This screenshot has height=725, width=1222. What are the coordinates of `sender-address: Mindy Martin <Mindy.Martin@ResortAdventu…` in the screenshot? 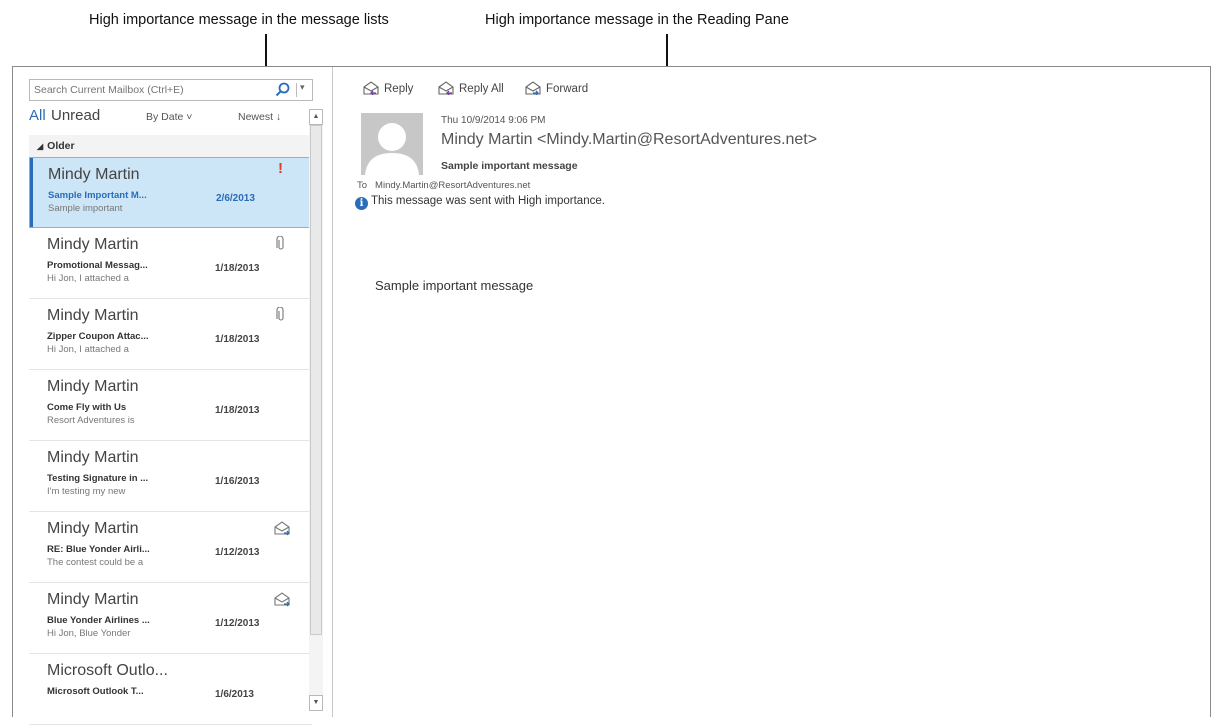 It's located at (629, 140).